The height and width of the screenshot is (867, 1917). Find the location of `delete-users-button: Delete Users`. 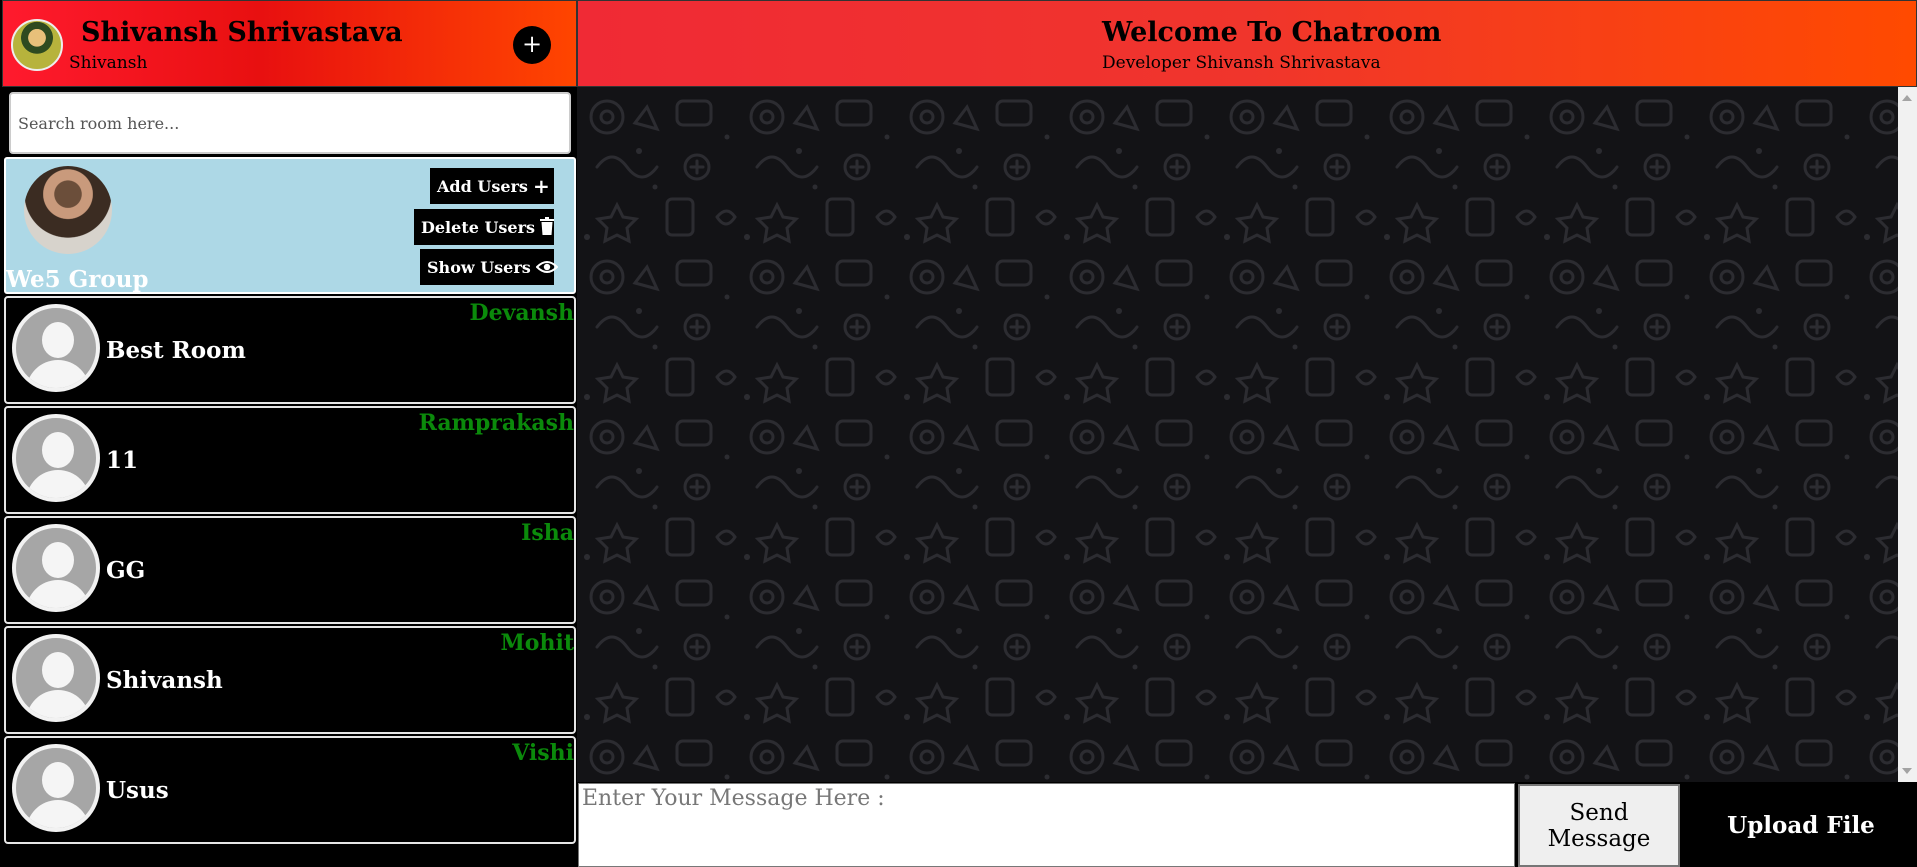

delete-users-button: Delete Users is located at coordinates (484, 227).